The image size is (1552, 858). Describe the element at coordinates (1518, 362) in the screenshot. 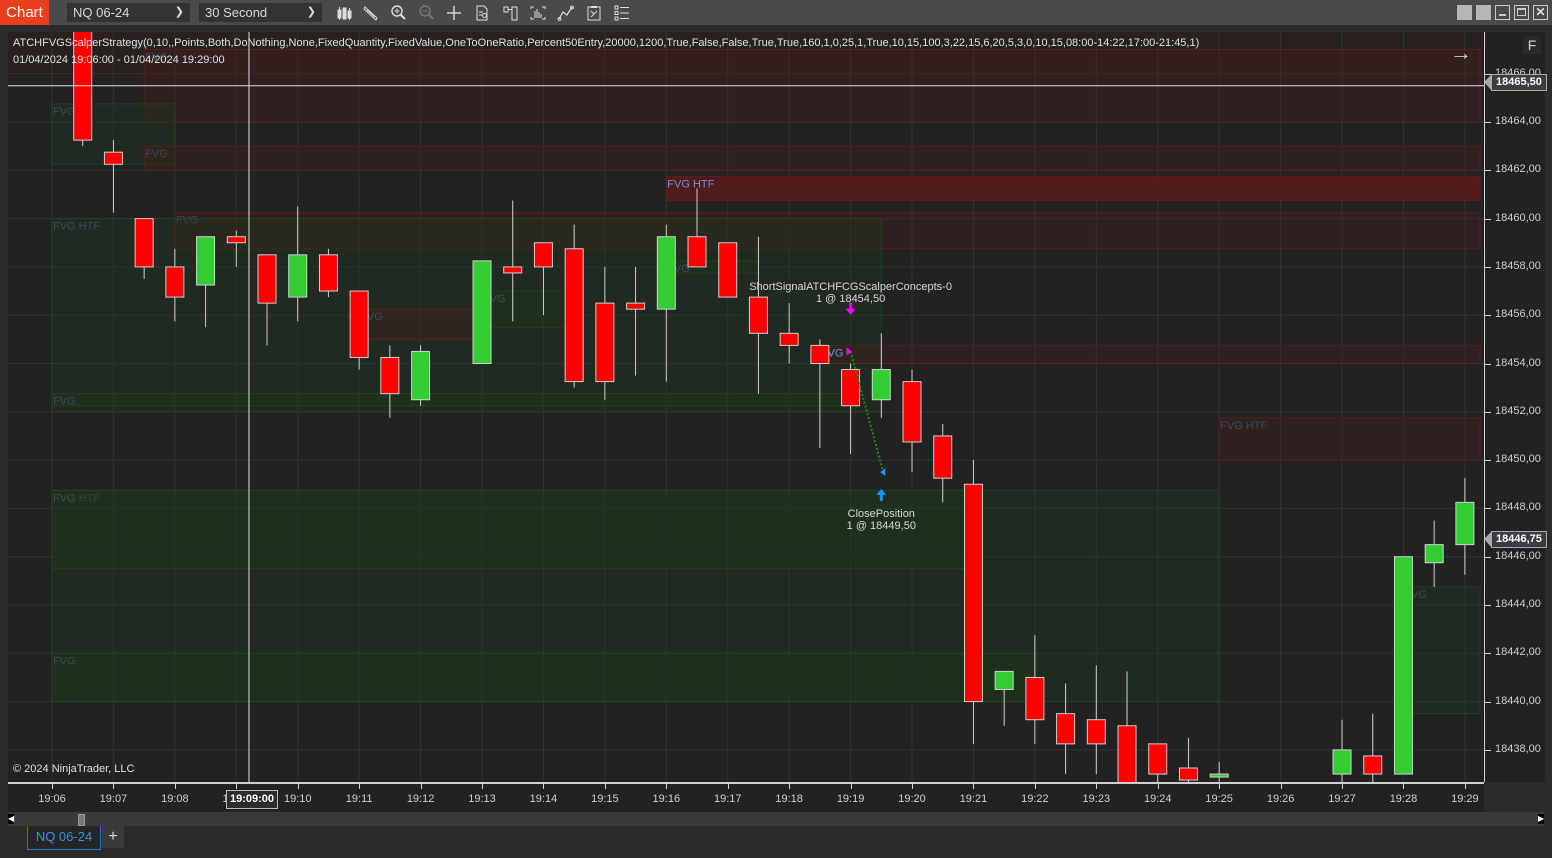

I see `price-tick-label: 18454,00` at that location.